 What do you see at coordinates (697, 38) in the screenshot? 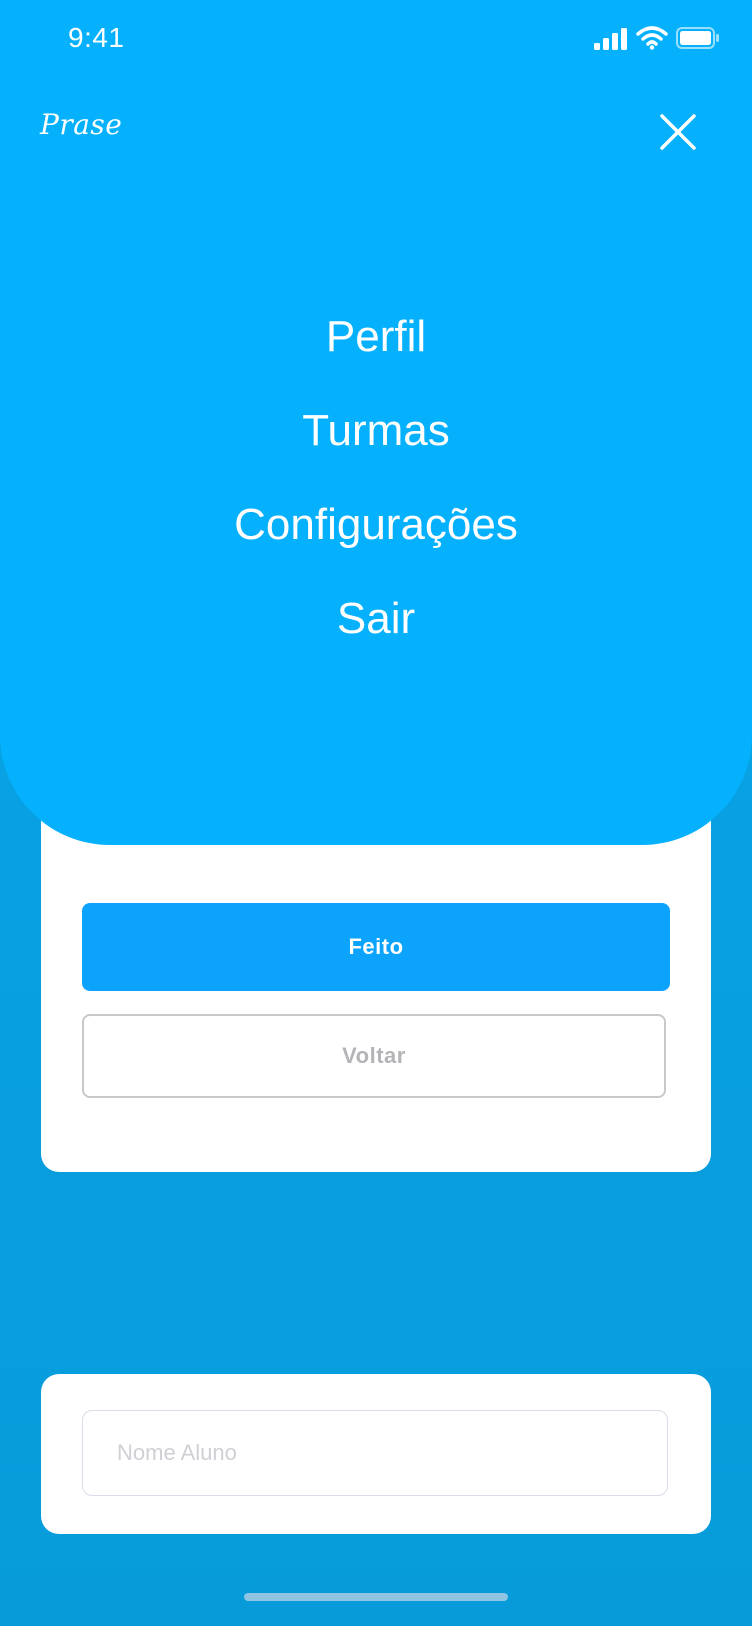
I see `battery-icon` at bounding box center [697, 38].